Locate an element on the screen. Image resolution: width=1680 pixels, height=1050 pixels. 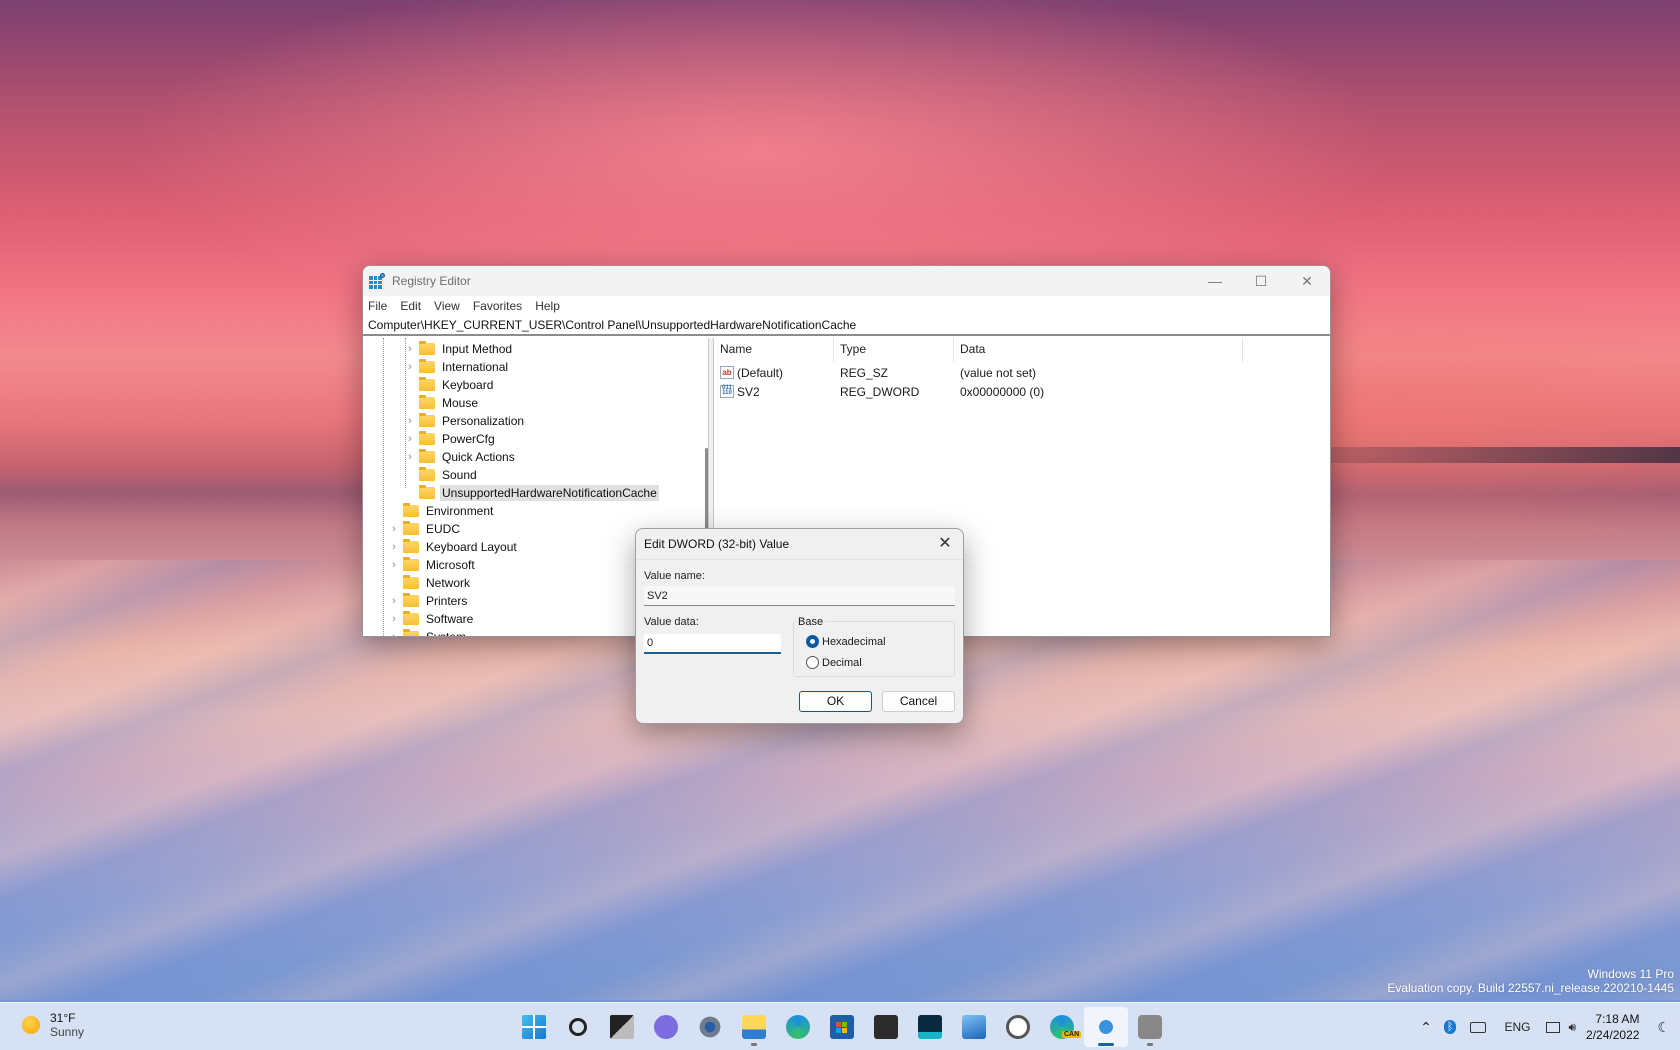
column-header-data: Data is located at coordinates (972, 349).